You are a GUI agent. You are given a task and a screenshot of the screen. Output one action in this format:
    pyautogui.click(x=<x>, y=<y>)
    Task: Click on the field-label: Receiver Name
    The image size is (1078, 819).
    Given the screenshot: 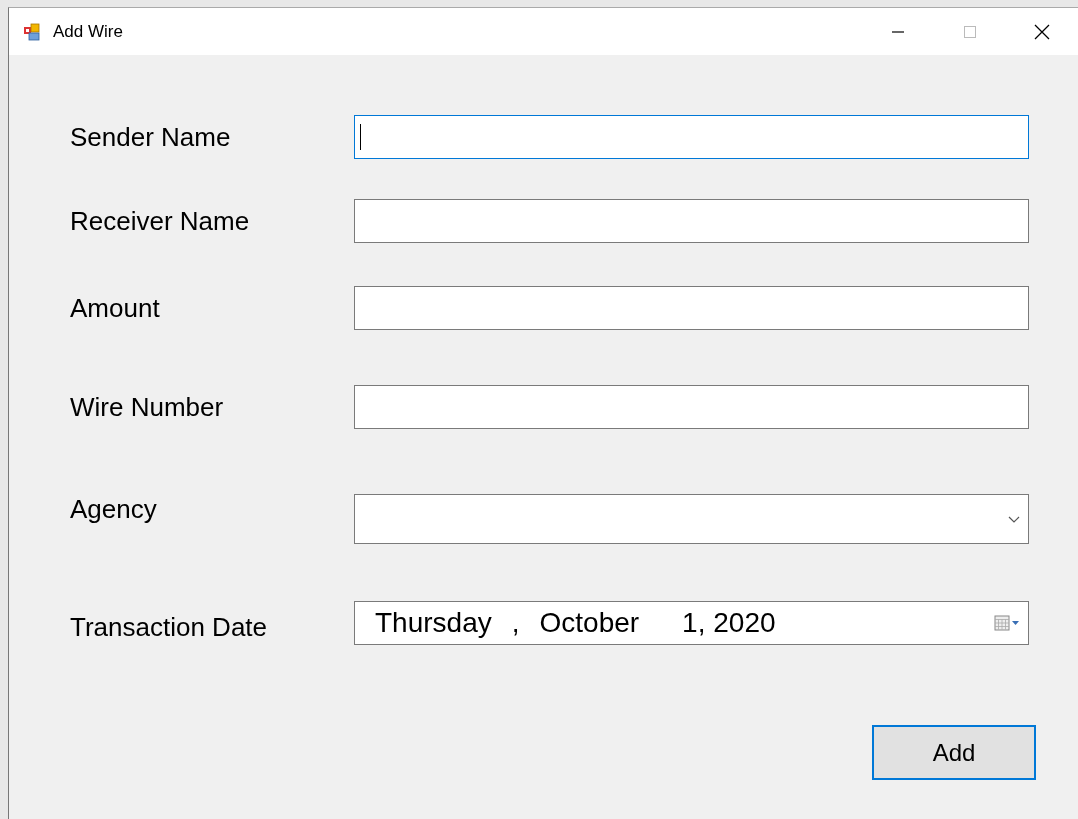 What is the action you would take?
    pyautogui.click(x=160, y=221)
    